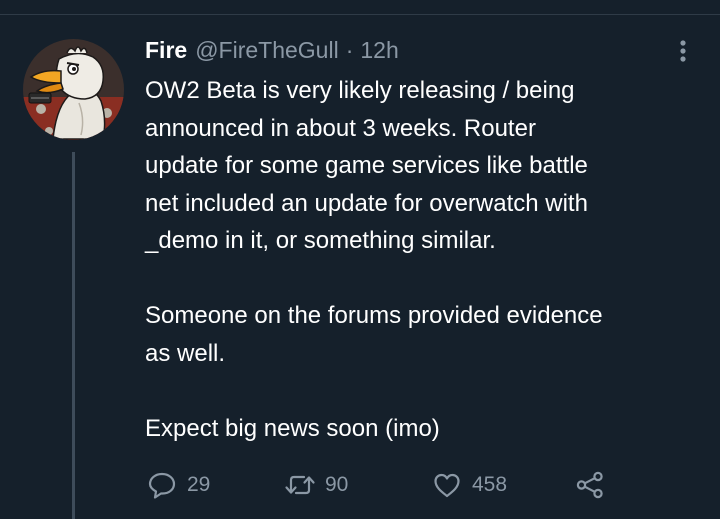  Describe the element at coordinates (320, 240) in the screenshot. I see `tweet-text-line: _demo in it, or something similar.` at that location.